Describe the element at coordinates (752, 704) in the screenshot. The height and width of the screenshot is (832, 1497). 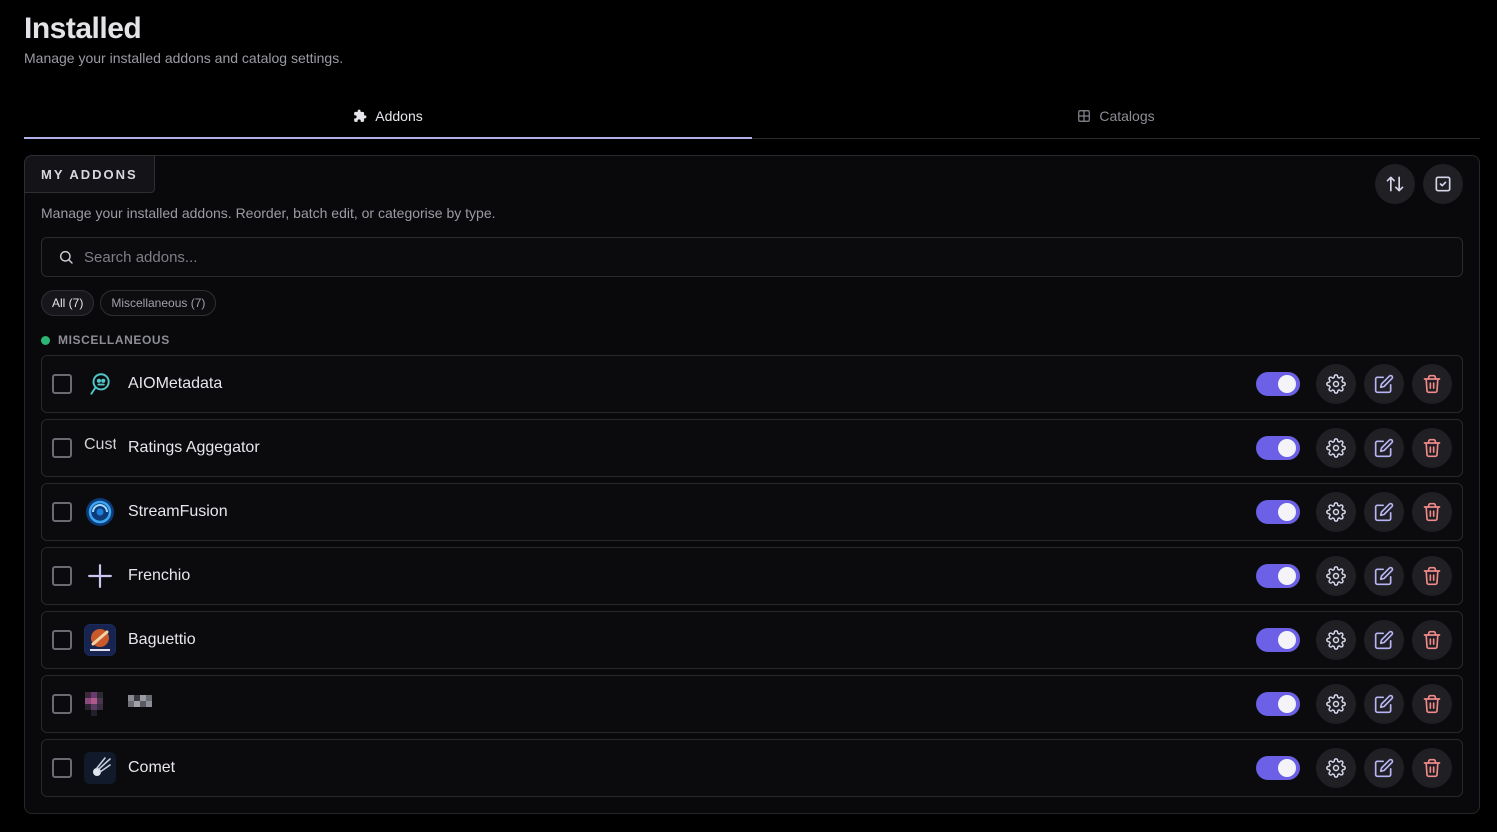
I see `addon-row` at that location.